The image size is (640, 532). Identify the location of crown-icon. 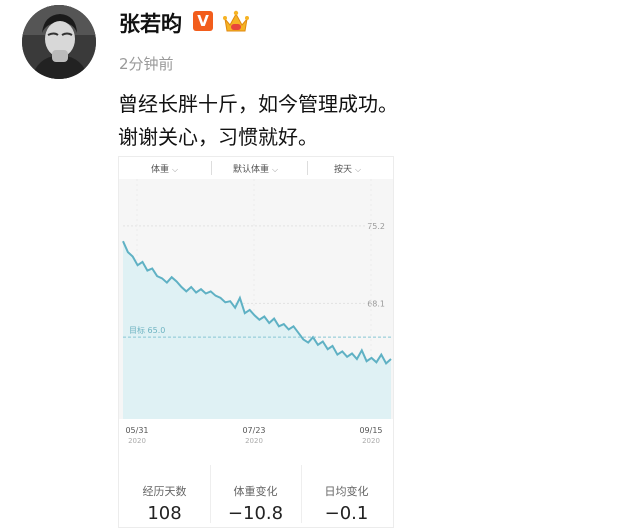
(236, 21).